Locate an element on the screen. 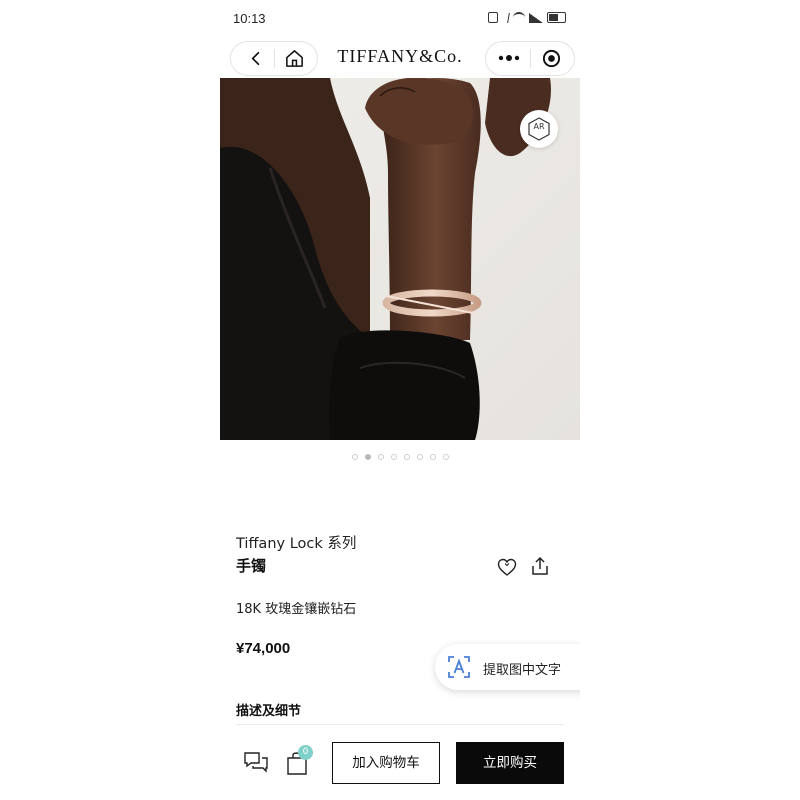  status-time: 10:13 is located at coordinates (249, 18).